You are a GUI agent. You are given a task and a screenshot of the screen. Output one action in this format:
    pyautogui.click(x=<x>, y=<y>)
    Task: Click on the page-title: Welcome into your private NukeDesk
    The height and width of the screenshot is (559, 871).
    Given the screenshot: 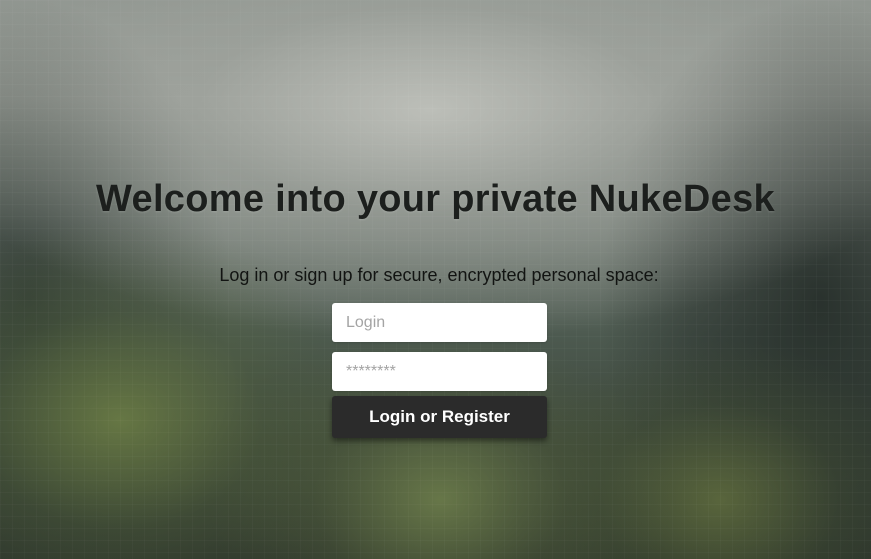 What is the action you would take?
    pyautogui.click(x=435, y=199)
    